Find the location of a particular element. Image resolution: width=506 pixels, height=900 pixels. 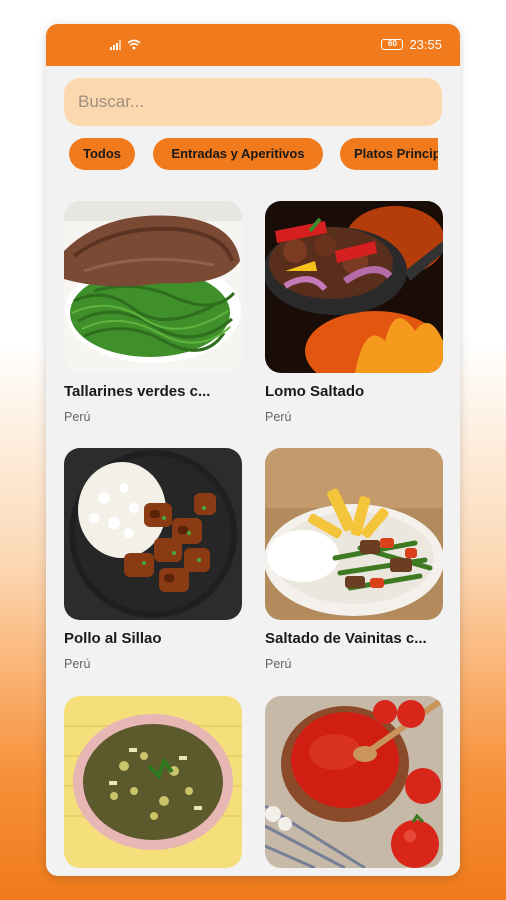

chip-todos: Todos is located at coordinates (102, 154).